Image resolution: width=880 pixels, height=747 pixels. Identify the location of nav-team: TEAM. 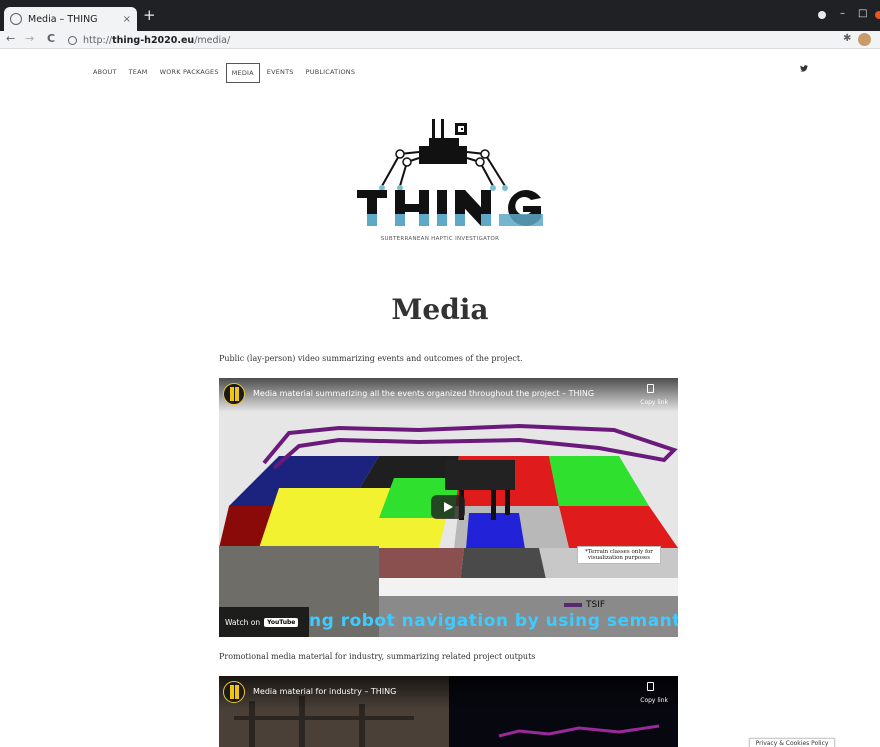
(138, 73).